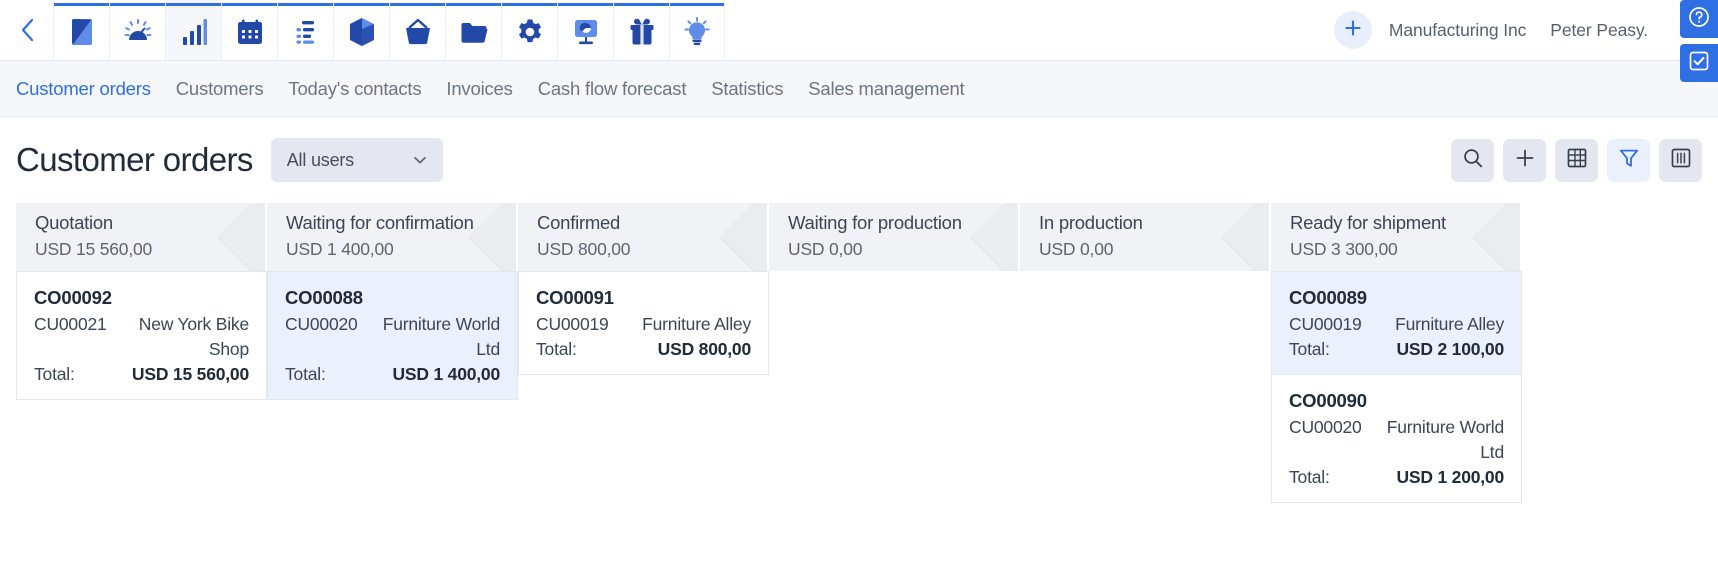  I want to click on presentation-icon, so click(586, 32).